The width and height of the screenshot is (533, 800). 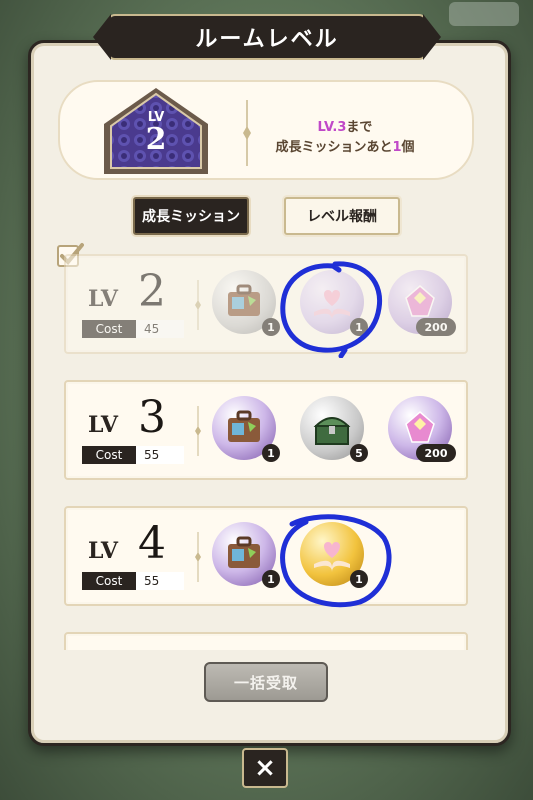 I want to click on background-hud-element, so click(x=484, y=14).